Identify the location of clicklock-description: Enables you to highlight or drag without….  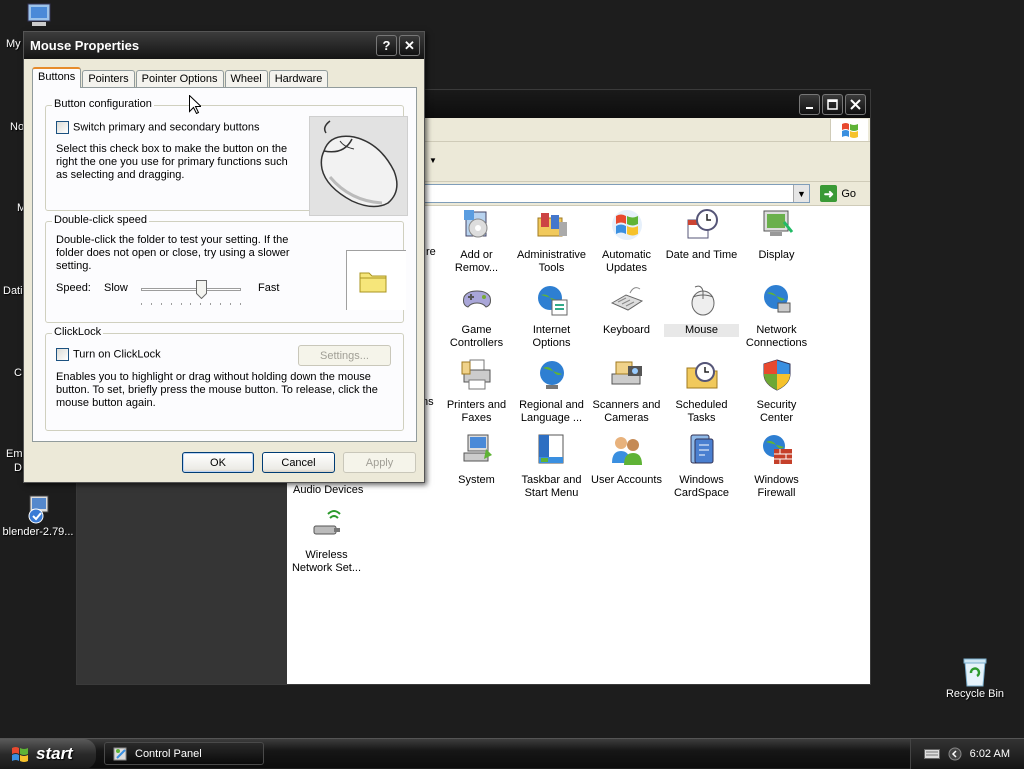
(217, 390).